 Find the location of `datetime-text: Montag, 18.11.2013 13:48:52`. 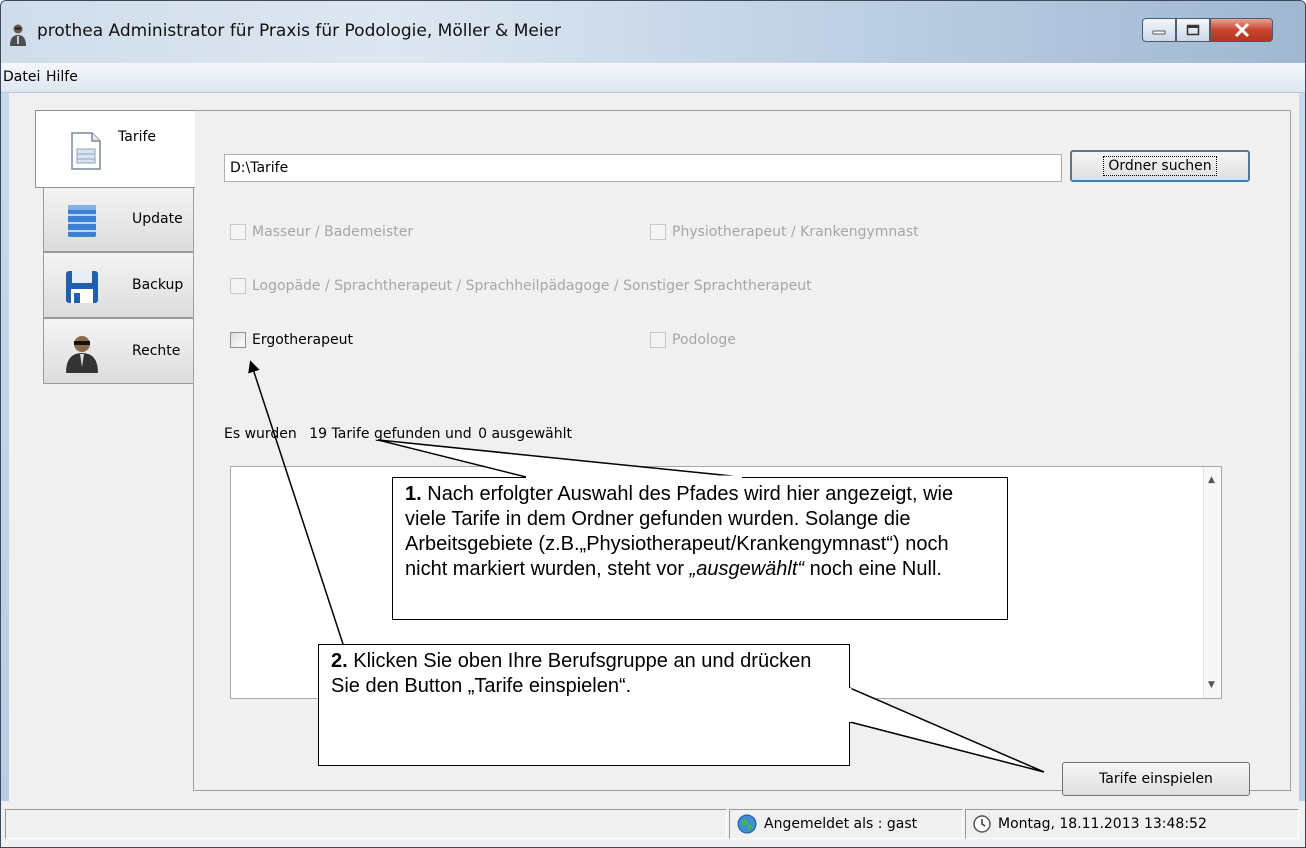

datetime-text: Montag, 18.11.2013 13:48:52 is located at coordinates (1102, 824).